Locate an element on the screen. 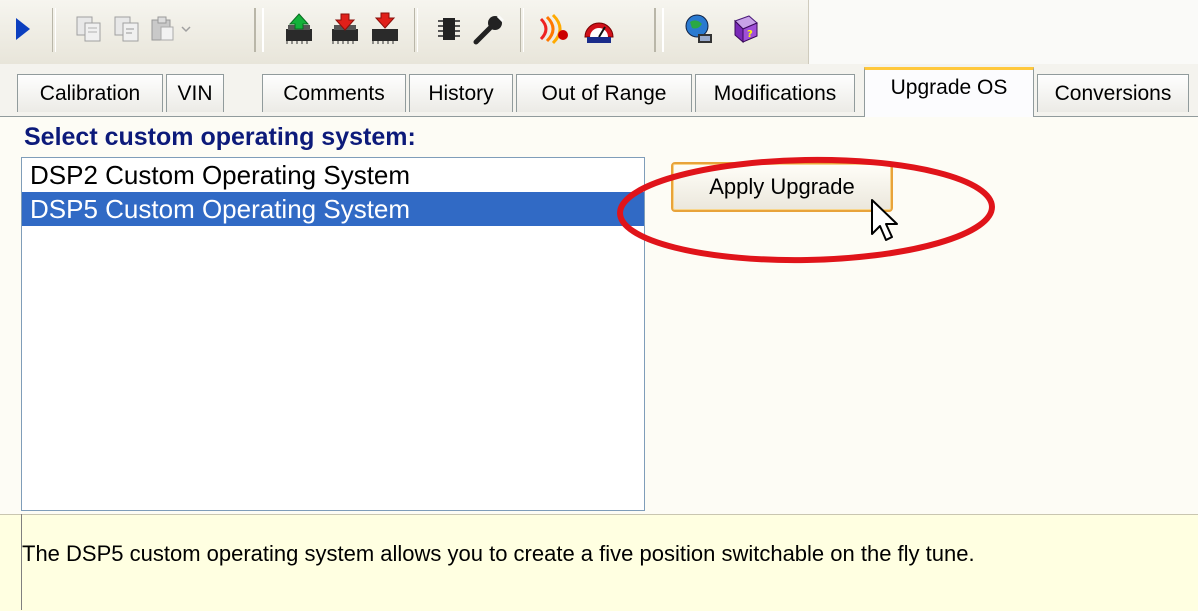 The height and width of the screenshot is (611, 1198). upload-green-icon is located at coordinates (299, 29).